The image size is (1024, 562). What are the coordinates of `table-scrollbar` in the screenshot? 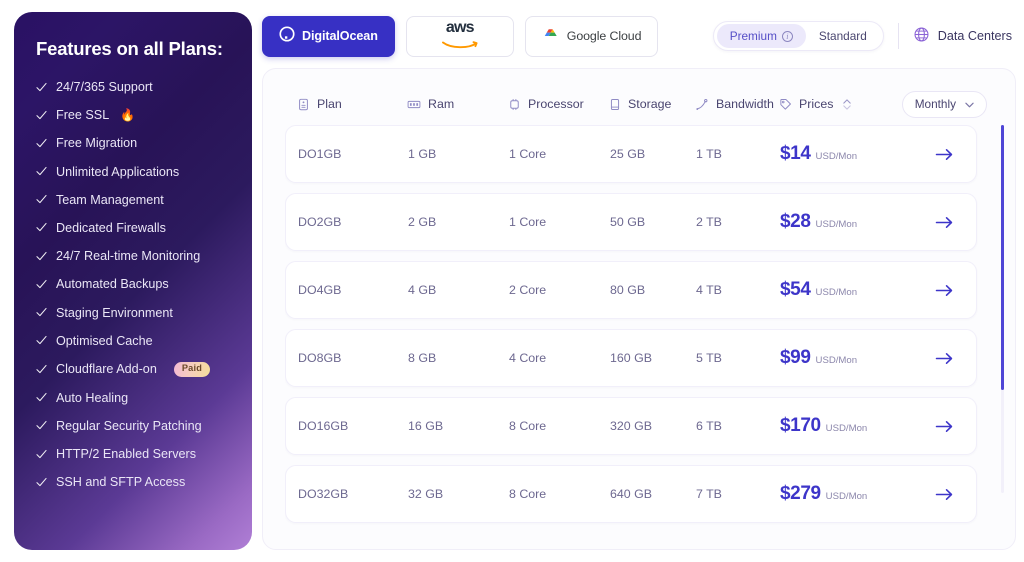 It's located at (1002, 309).